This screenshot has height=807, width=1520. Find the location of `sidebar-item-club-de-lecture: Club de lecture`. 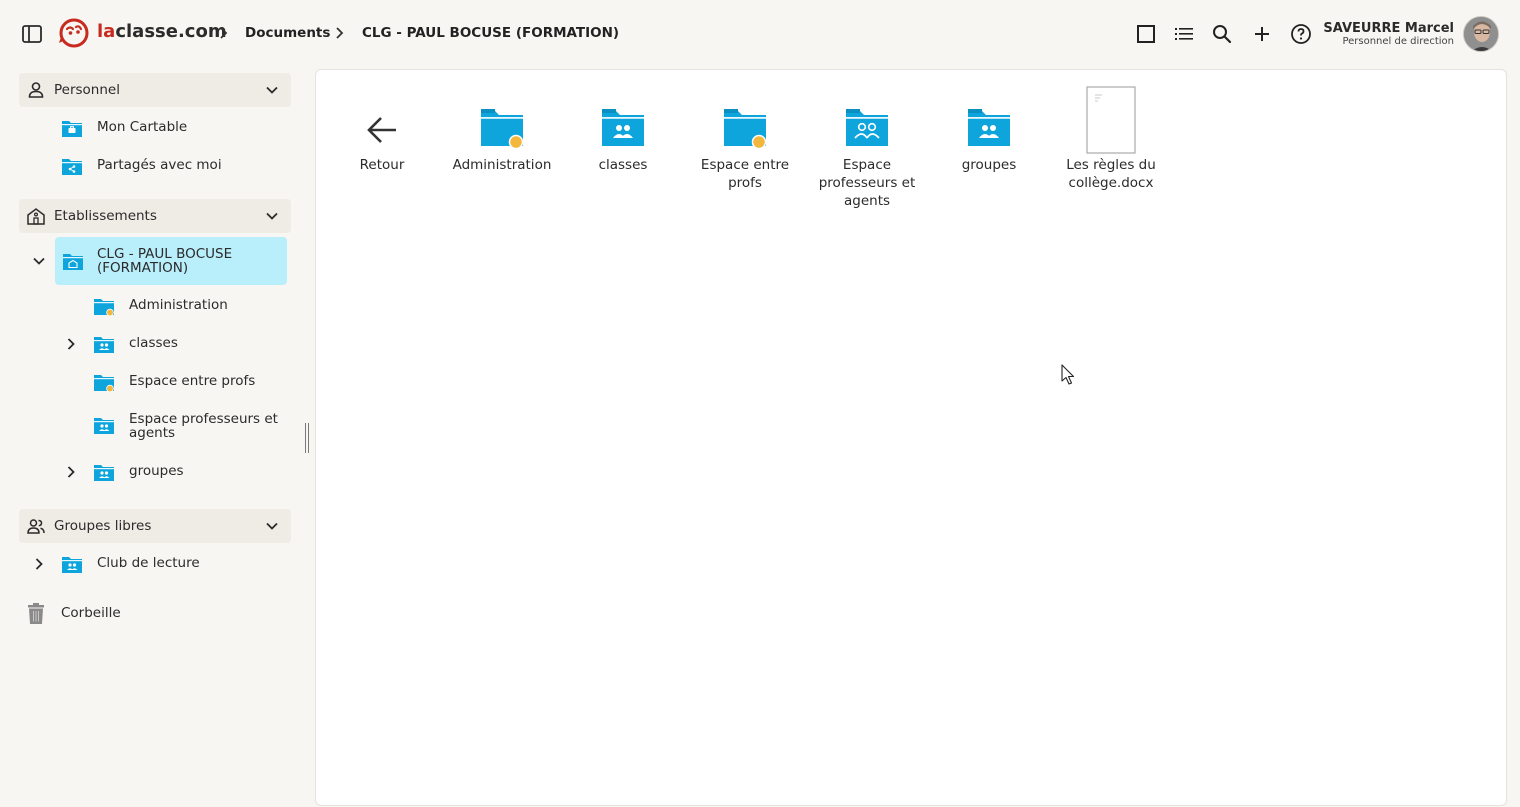

sidebar-item-club-de-lecture: Club de lecture is located at coordinates (170, 564).